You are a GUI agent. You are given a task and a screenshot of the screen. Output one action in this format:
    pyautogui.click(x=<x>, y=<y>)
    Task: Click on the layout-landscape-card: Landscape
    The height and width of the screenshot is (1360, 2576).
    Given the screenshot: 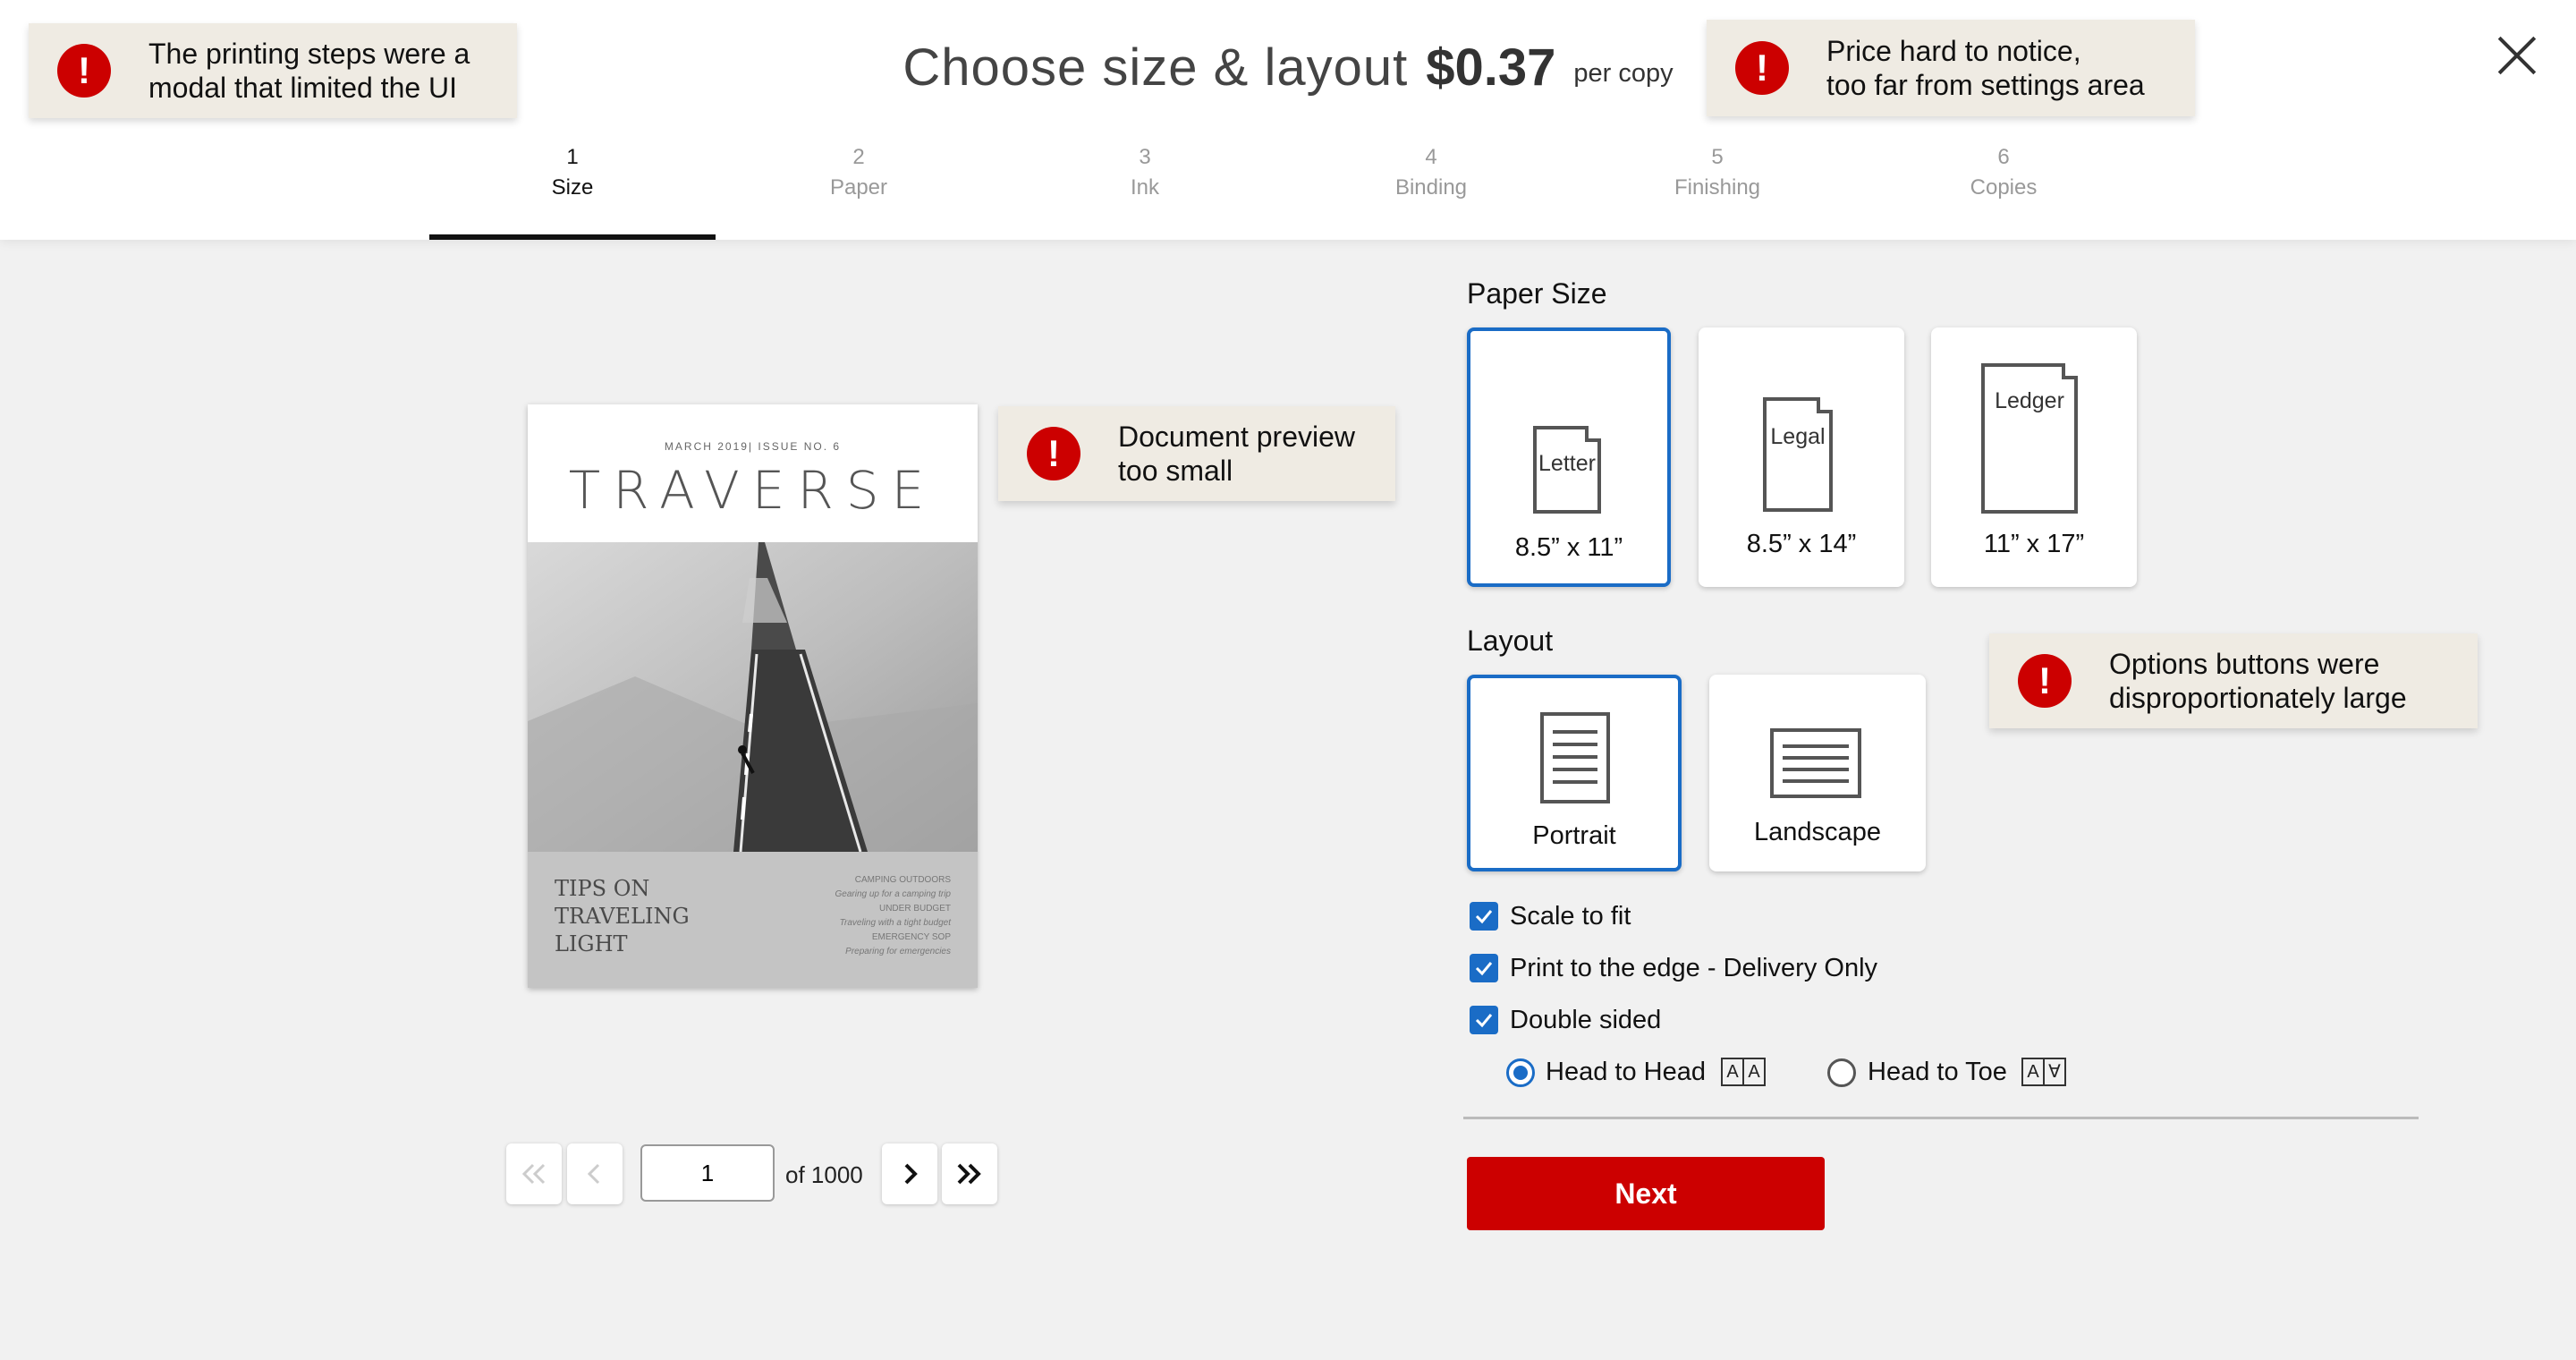 What is the action you would take?
    pyautogui.click(x=1817, y=773)
    